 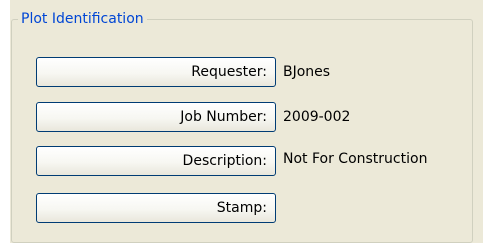 What do you see at coordinates (156, 208) in the screenshot?
I see `stamp-button: Stamp:` at bounding box center [156, 208].